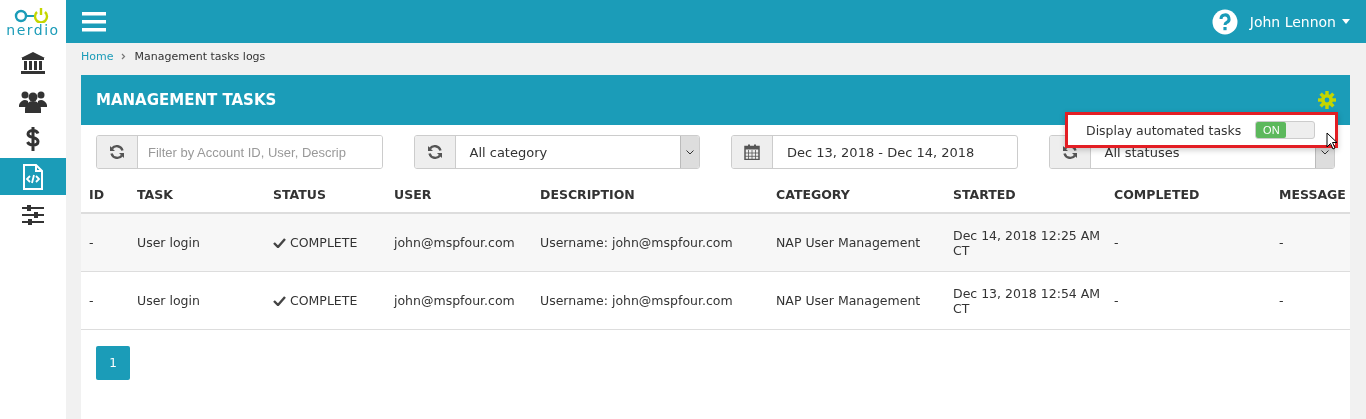  I want to click on dollar-icon, so click(33, 138).